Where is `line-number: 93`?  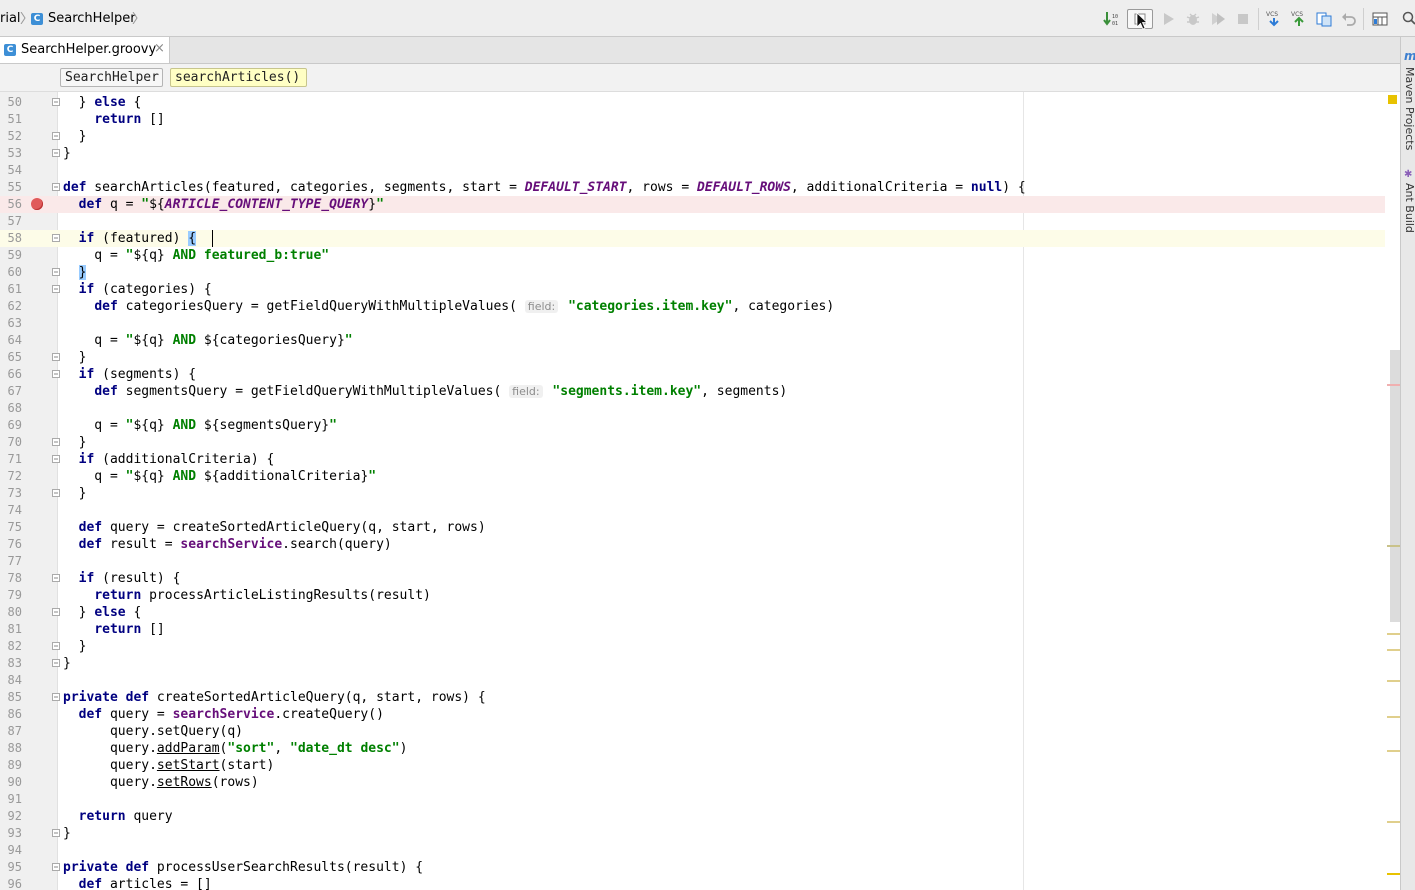
line-number: 93 is located at coordinates (11, 833).